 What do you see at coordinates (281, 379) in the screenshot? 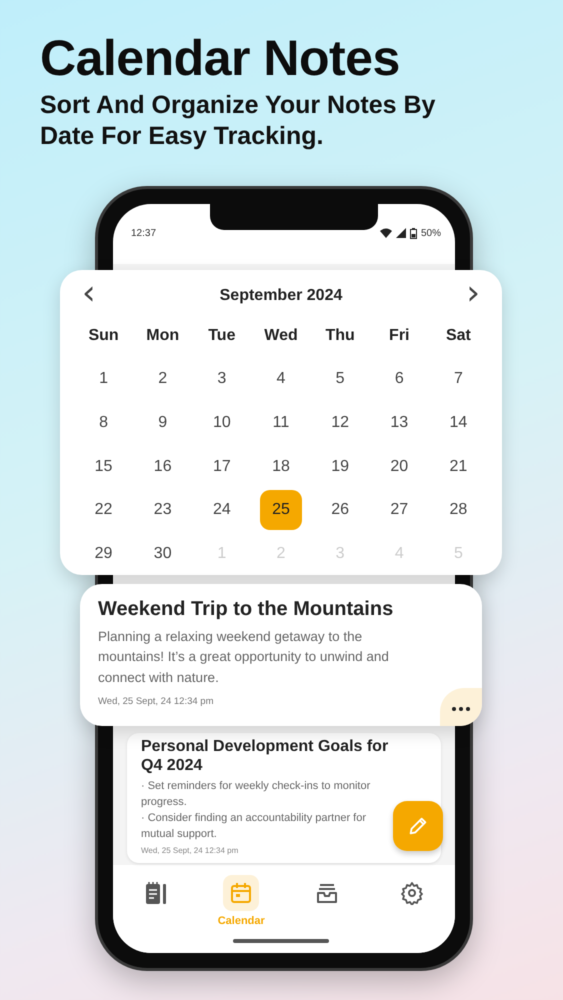
I see `calendar-day: 4` at bounding box center [281, 379].